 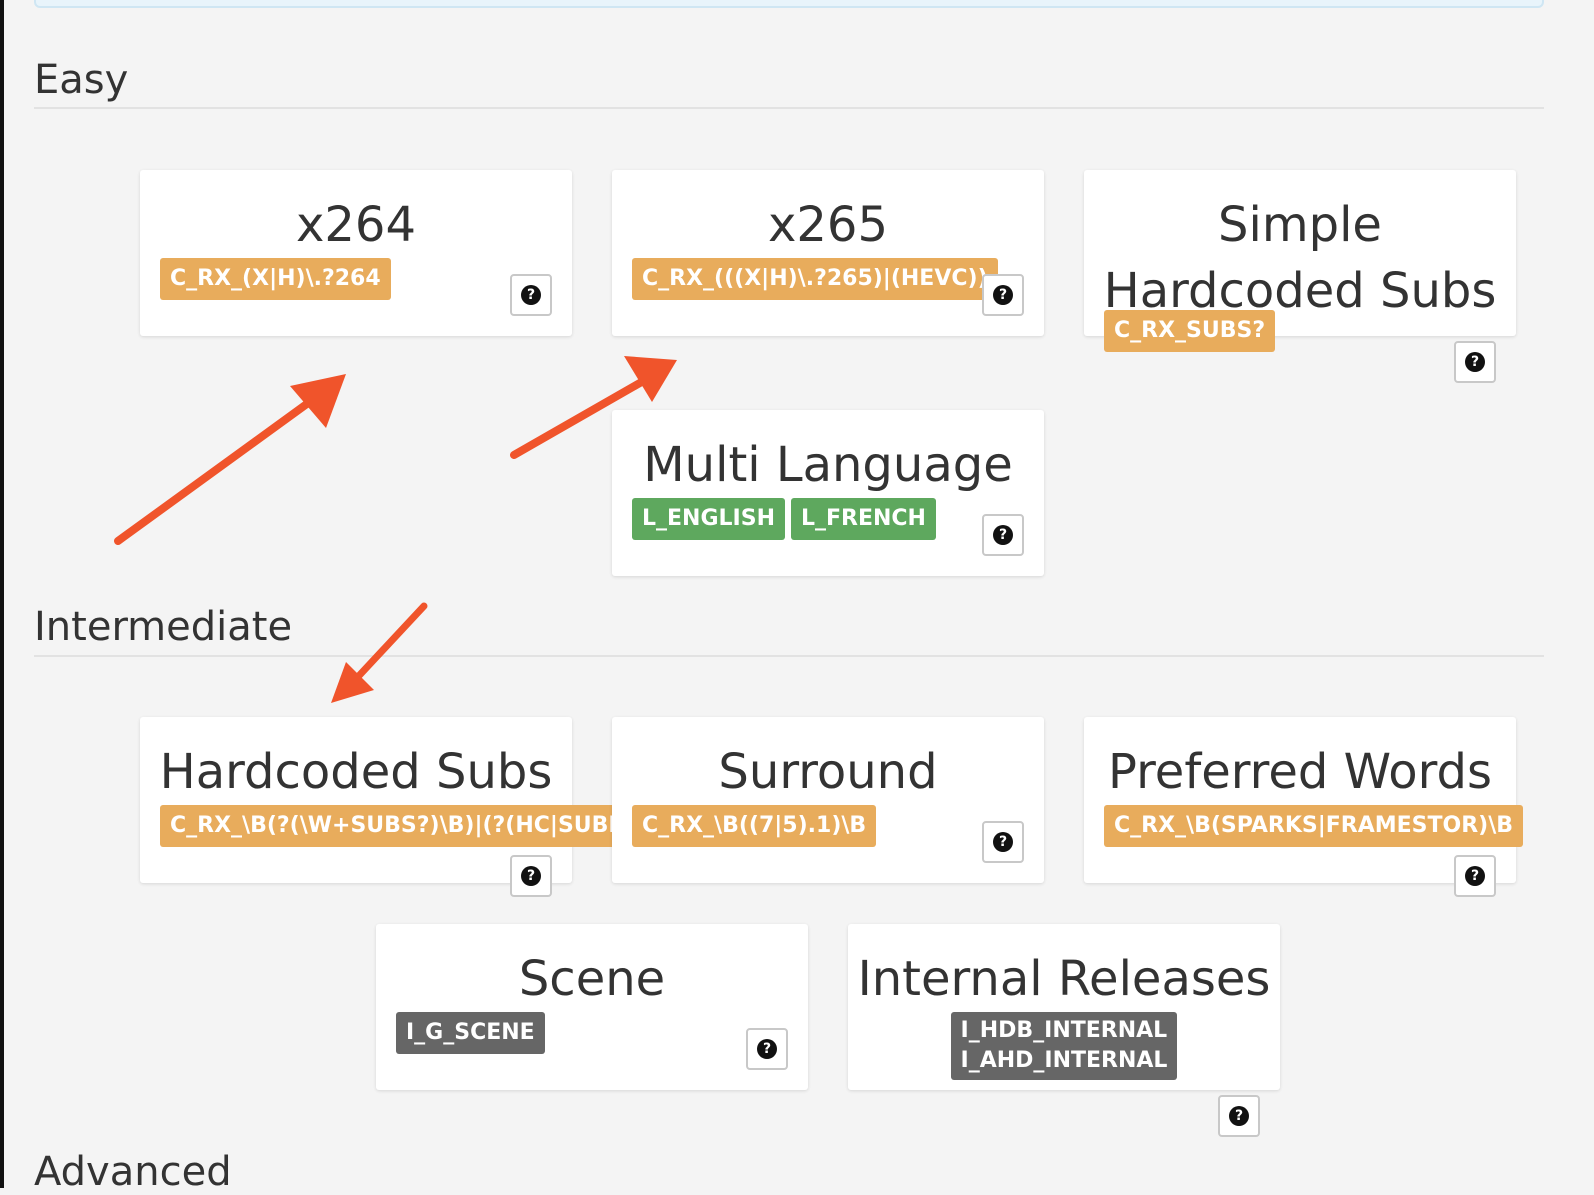 I want to click on card-title: Internal Releases, so click(x=1064, y=979).